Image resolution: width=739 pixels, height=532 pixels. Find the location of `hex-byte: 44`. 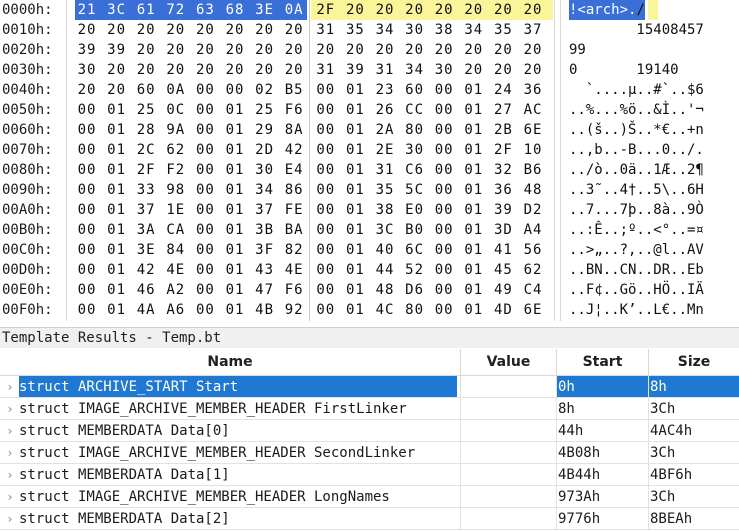

hex-byte: 44 is located at coordinates (385, 270).